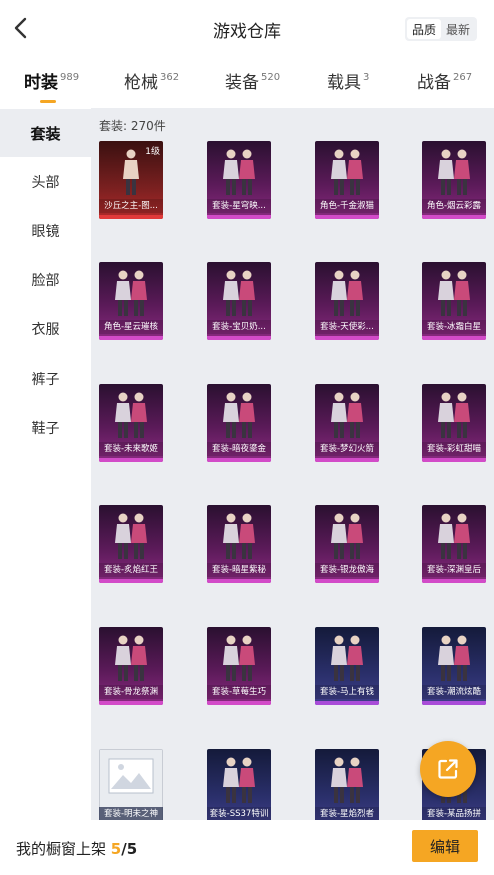  Describe the element at coordinates (131, 544) in the screenshot. I see `outfit-card: 套装-炙焰红王` at that location.